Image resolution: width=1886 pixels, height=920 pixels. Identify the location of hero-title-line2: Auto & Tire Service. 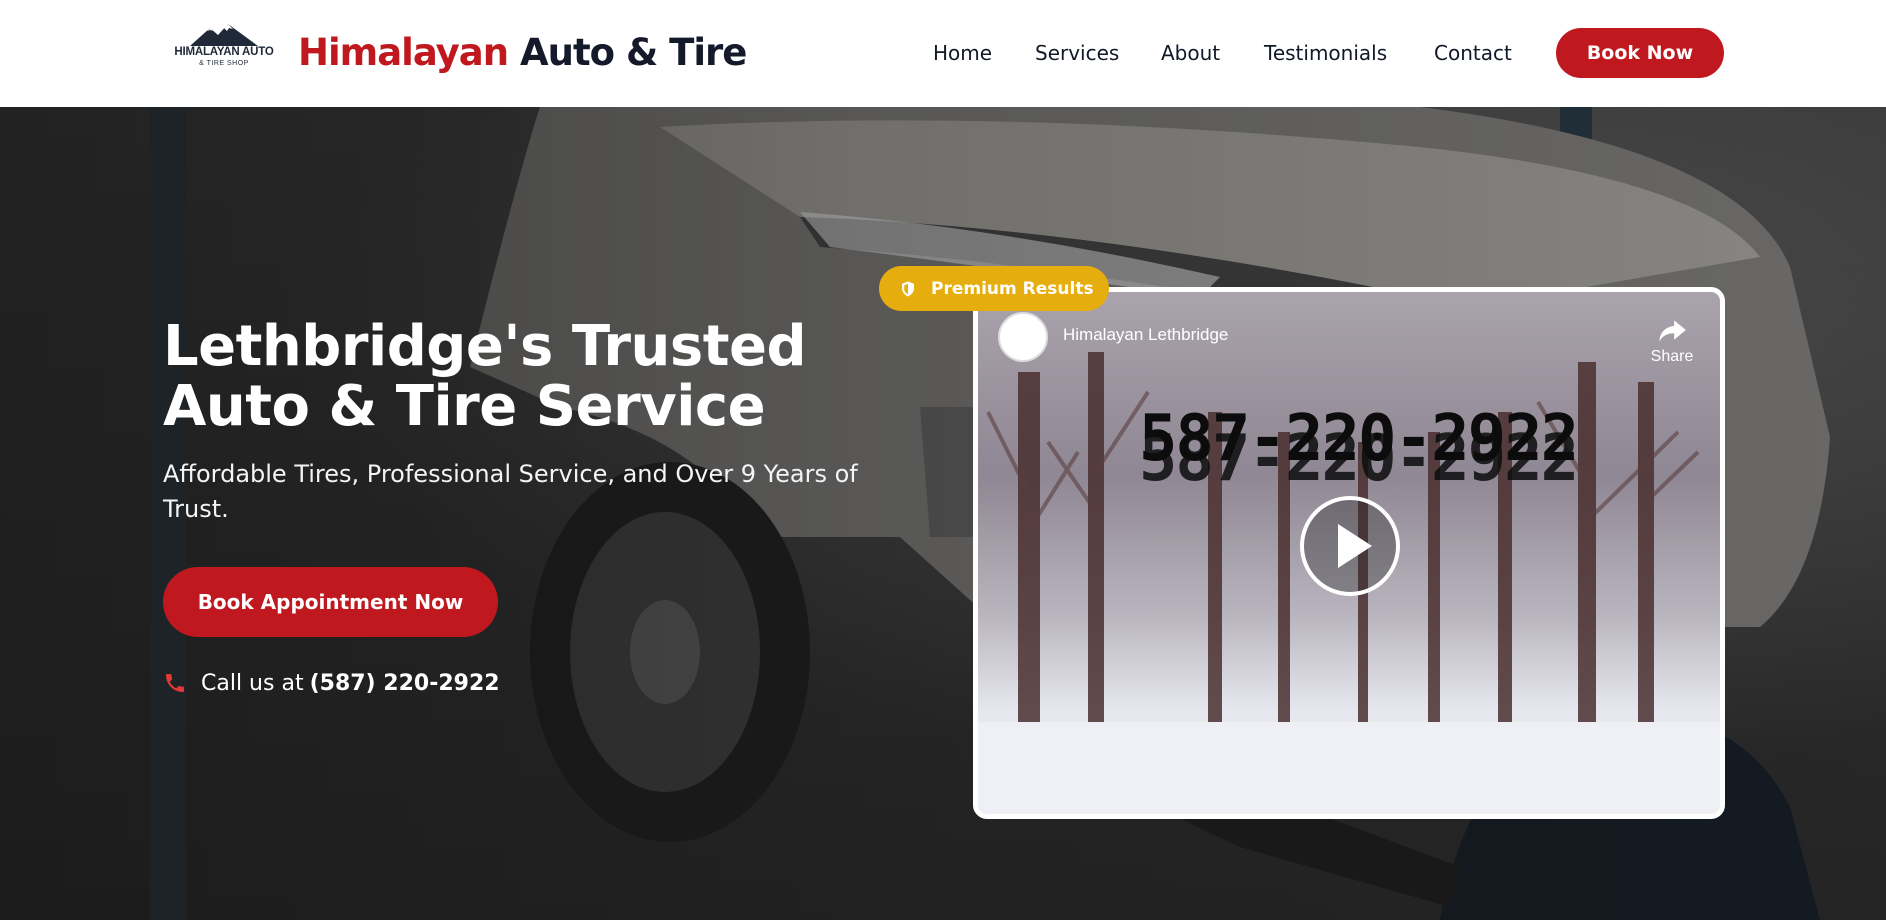
(464, 406).